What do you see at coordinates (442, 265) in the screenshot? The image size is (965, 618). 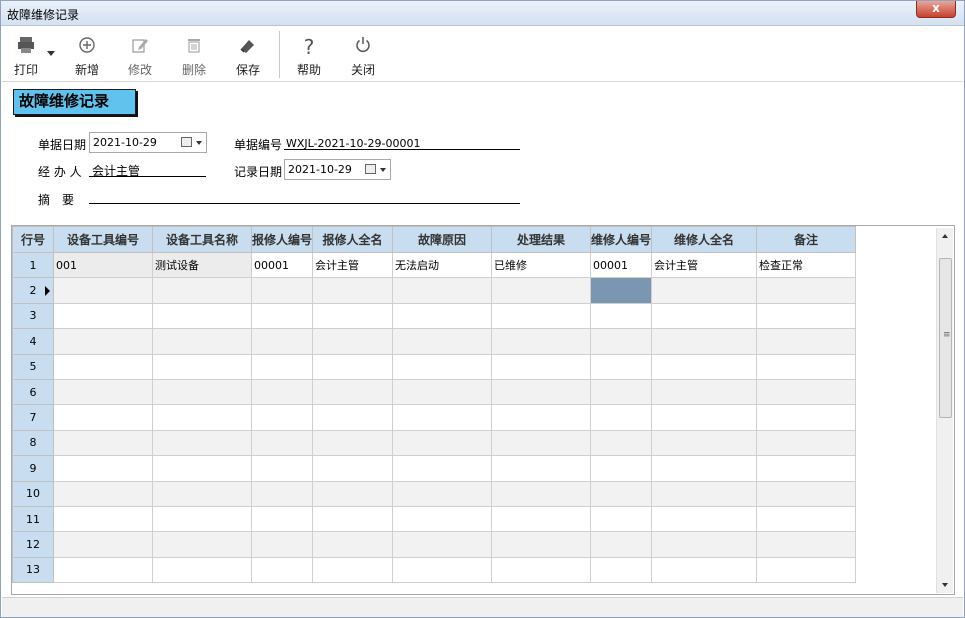 I see `grid-cell: 无法启动` at bounding box center [442, 265].